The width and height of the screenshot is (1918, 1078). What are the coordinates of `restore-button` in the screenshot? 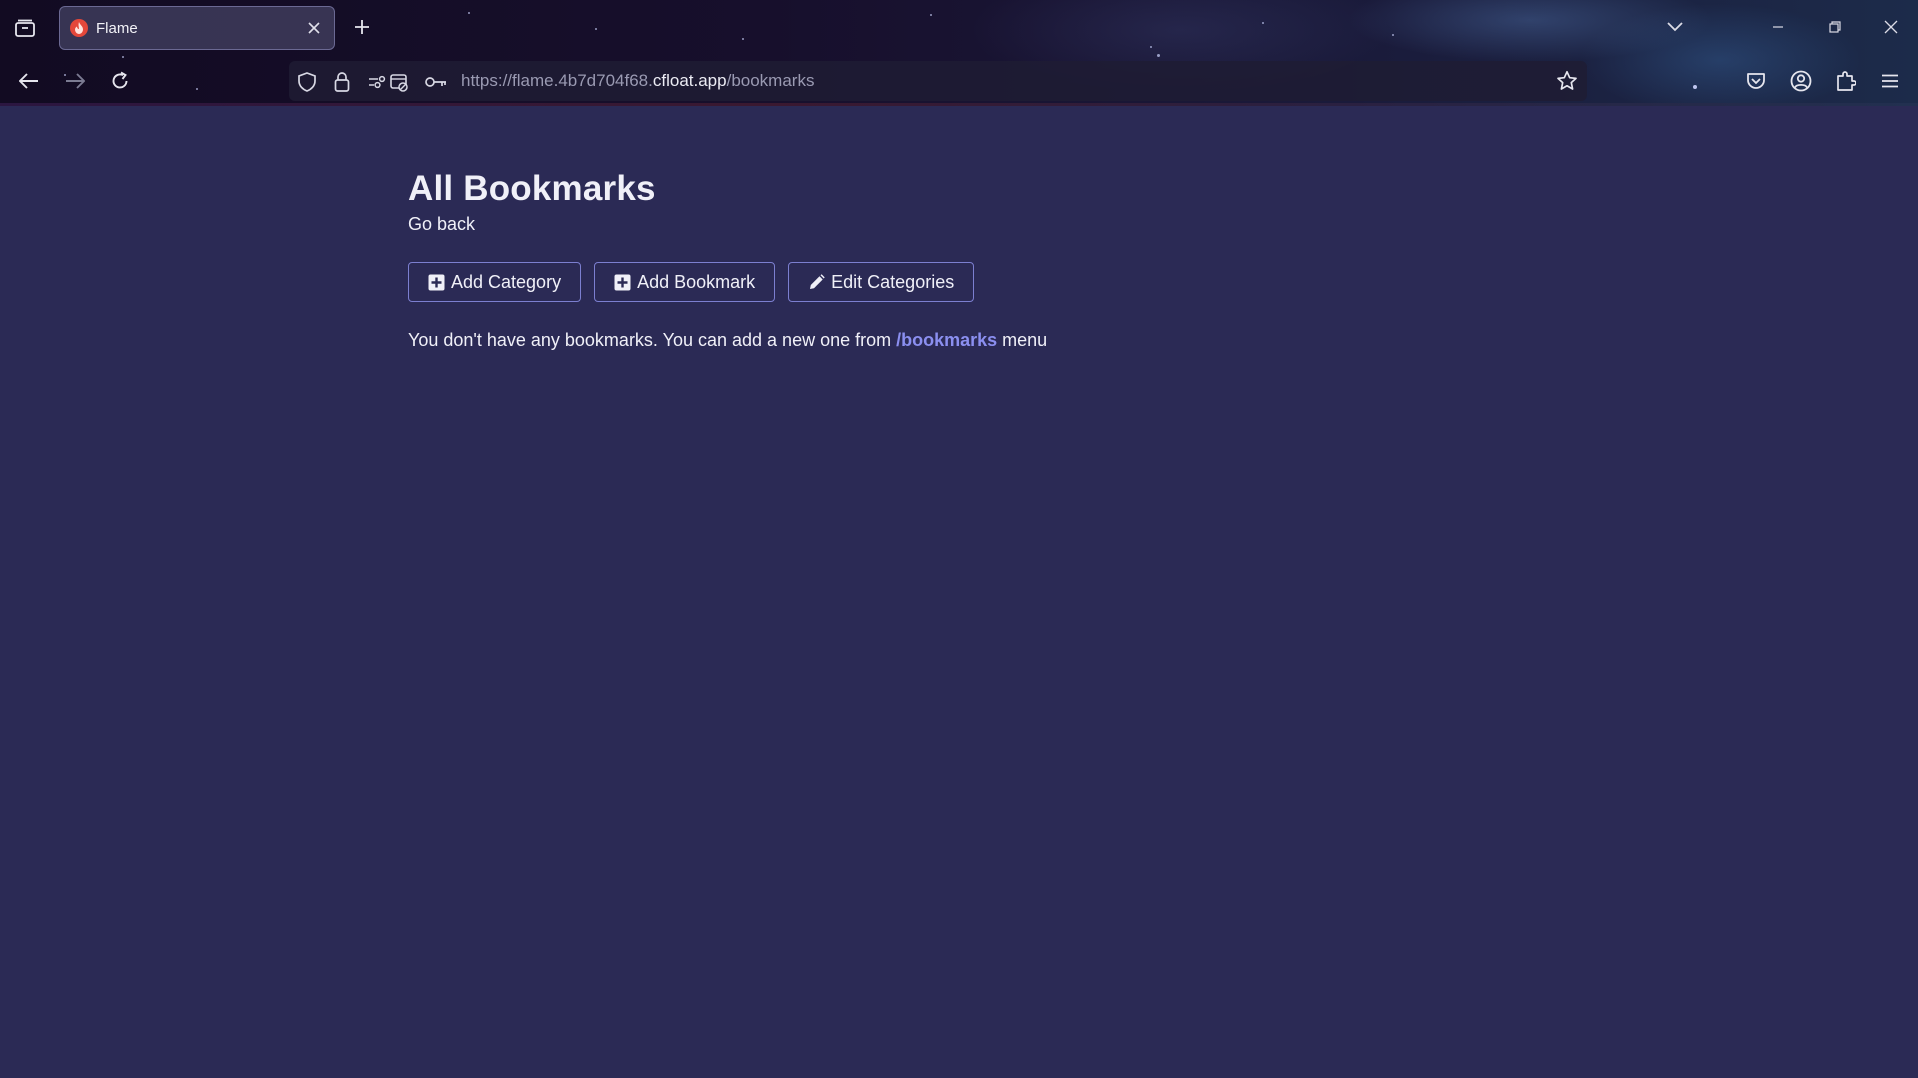 It's located at (1835, 27).